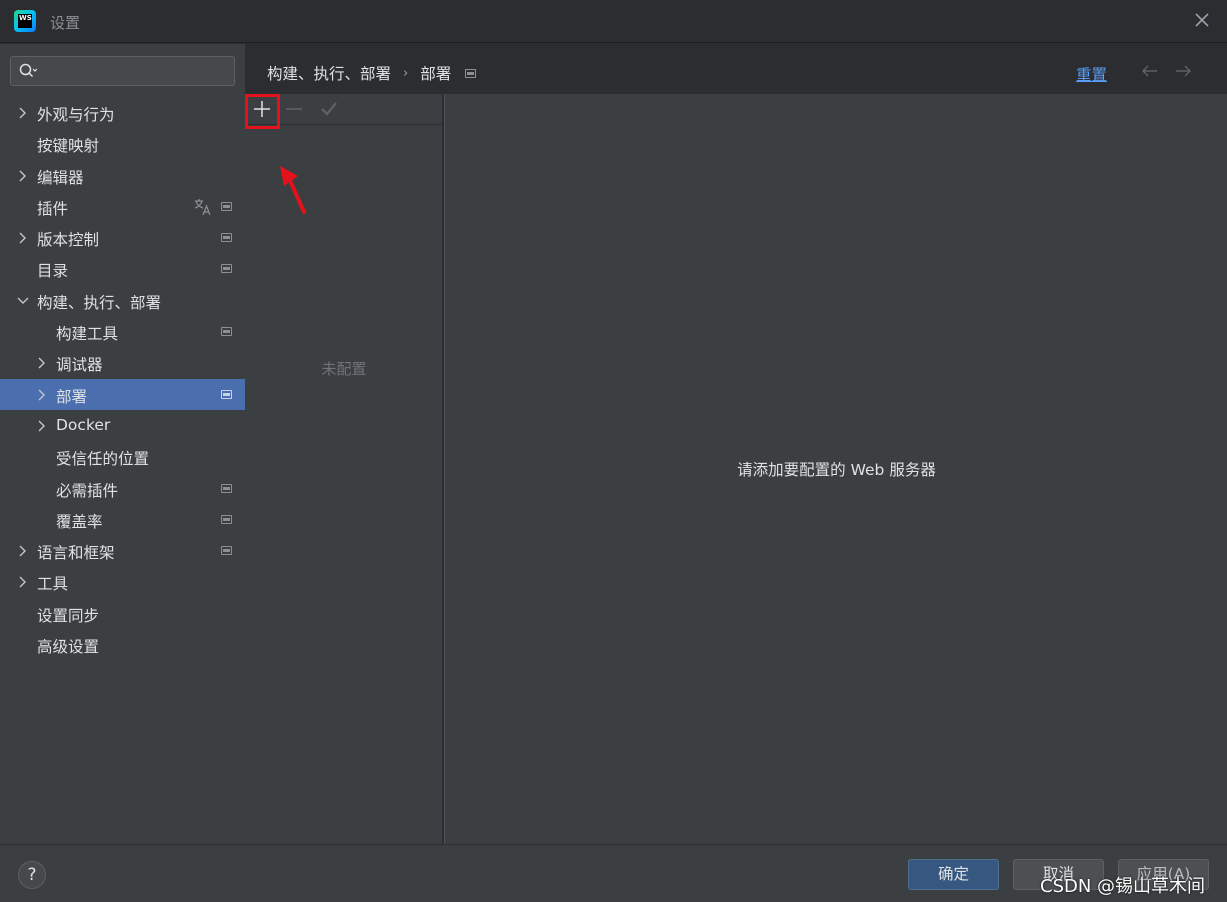 This screenshot has width=1227, height=902. Describe the element at coordinates (122, 488) in the screenshot. I see `sidebar-item: 必需插件` at that location.